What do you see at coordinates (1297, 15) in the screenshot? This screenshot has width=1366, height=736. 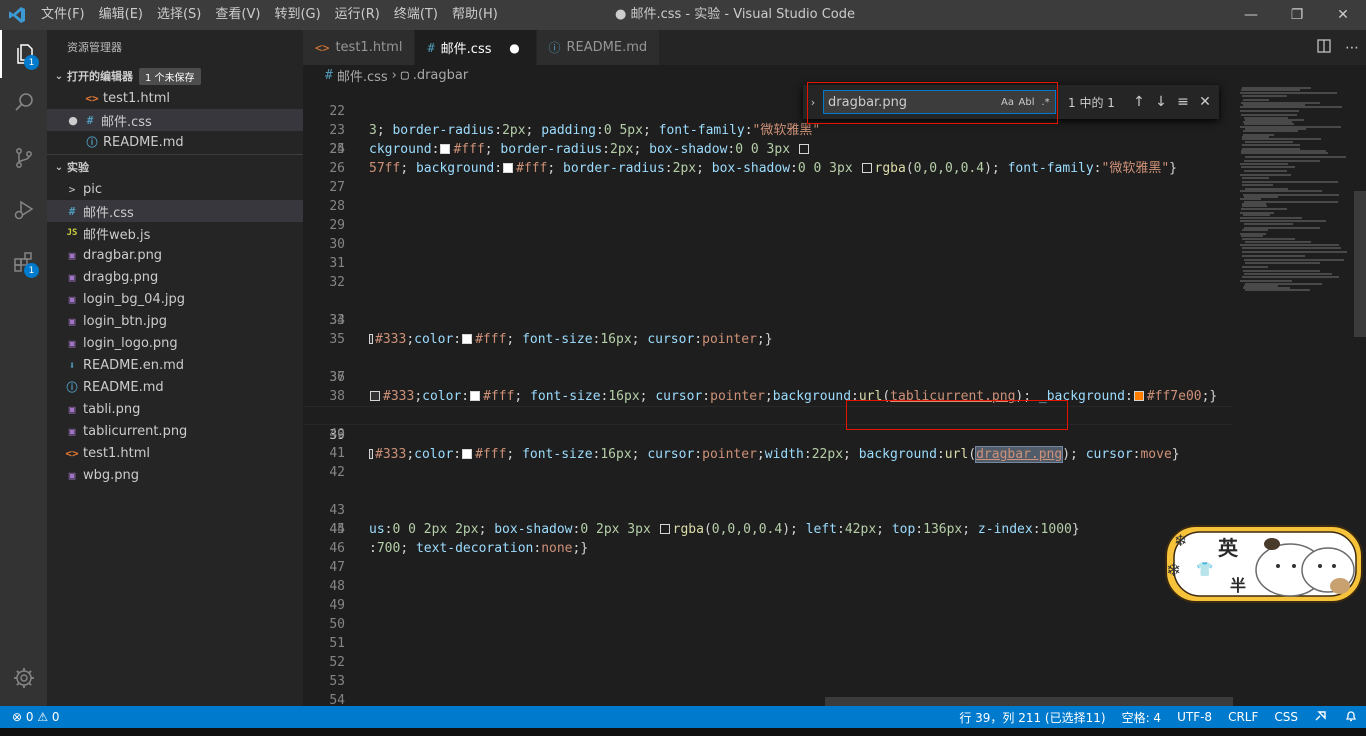 I see `maximize-button: ❐` at bounding box center [1297, 15].